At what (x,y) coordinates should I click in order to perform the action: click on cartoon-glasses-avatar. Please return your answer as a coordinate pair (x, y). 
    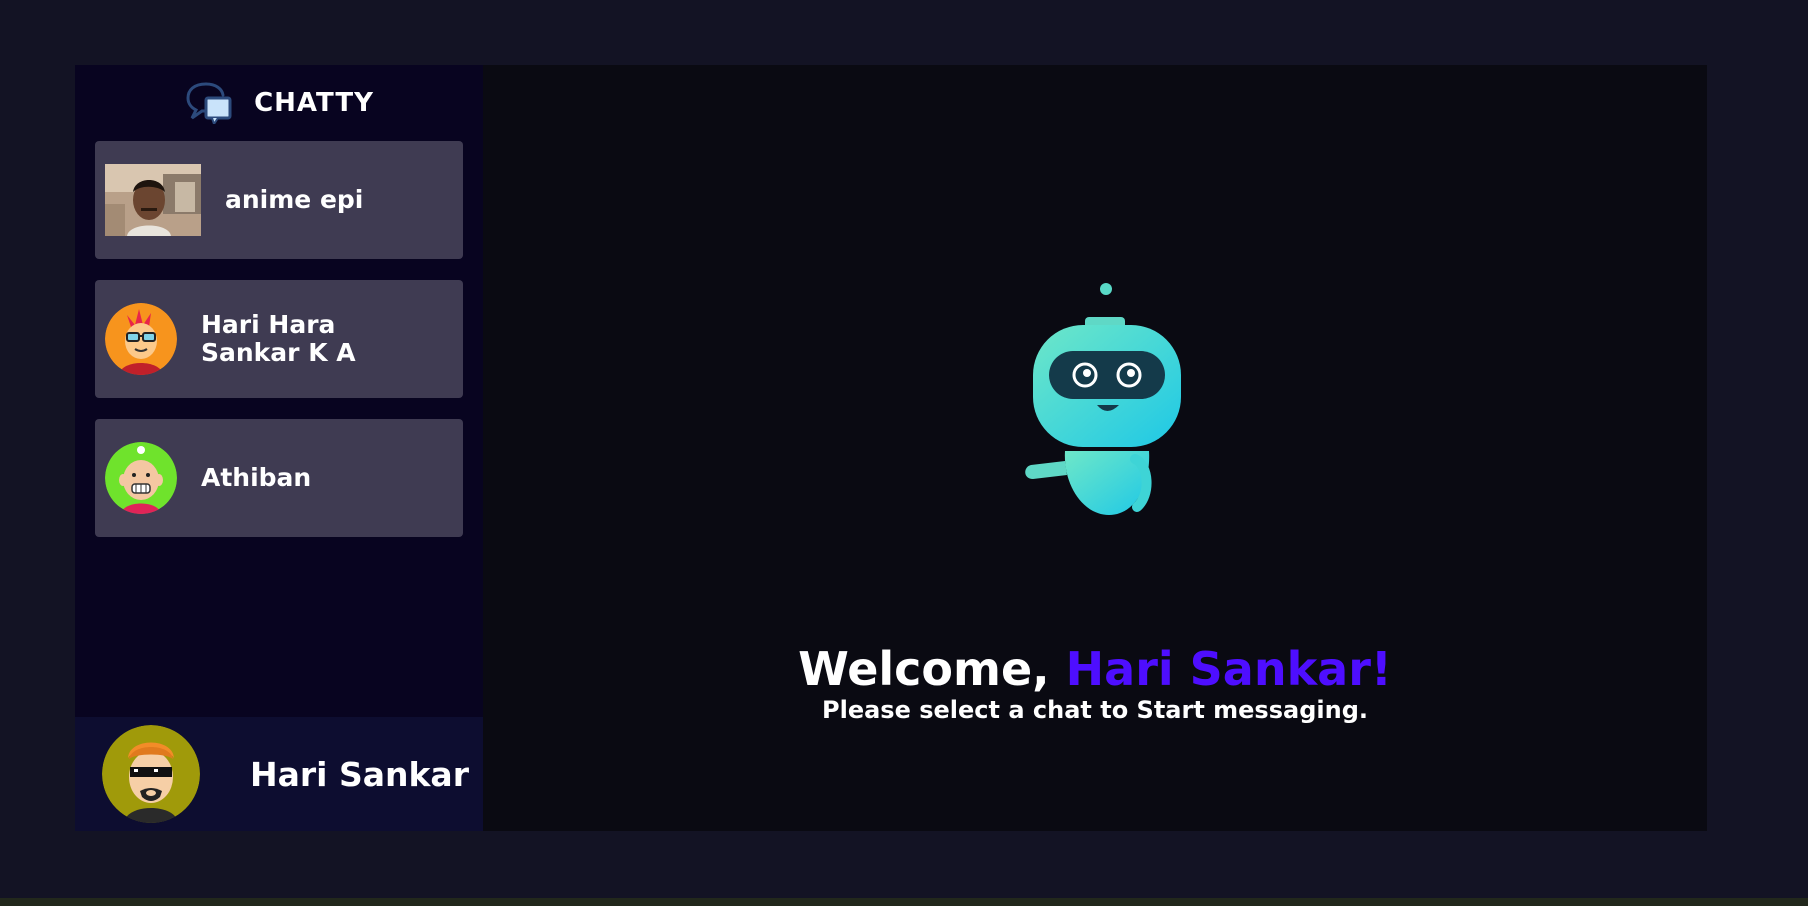
    Looking at the image, I should click on (141, 339).